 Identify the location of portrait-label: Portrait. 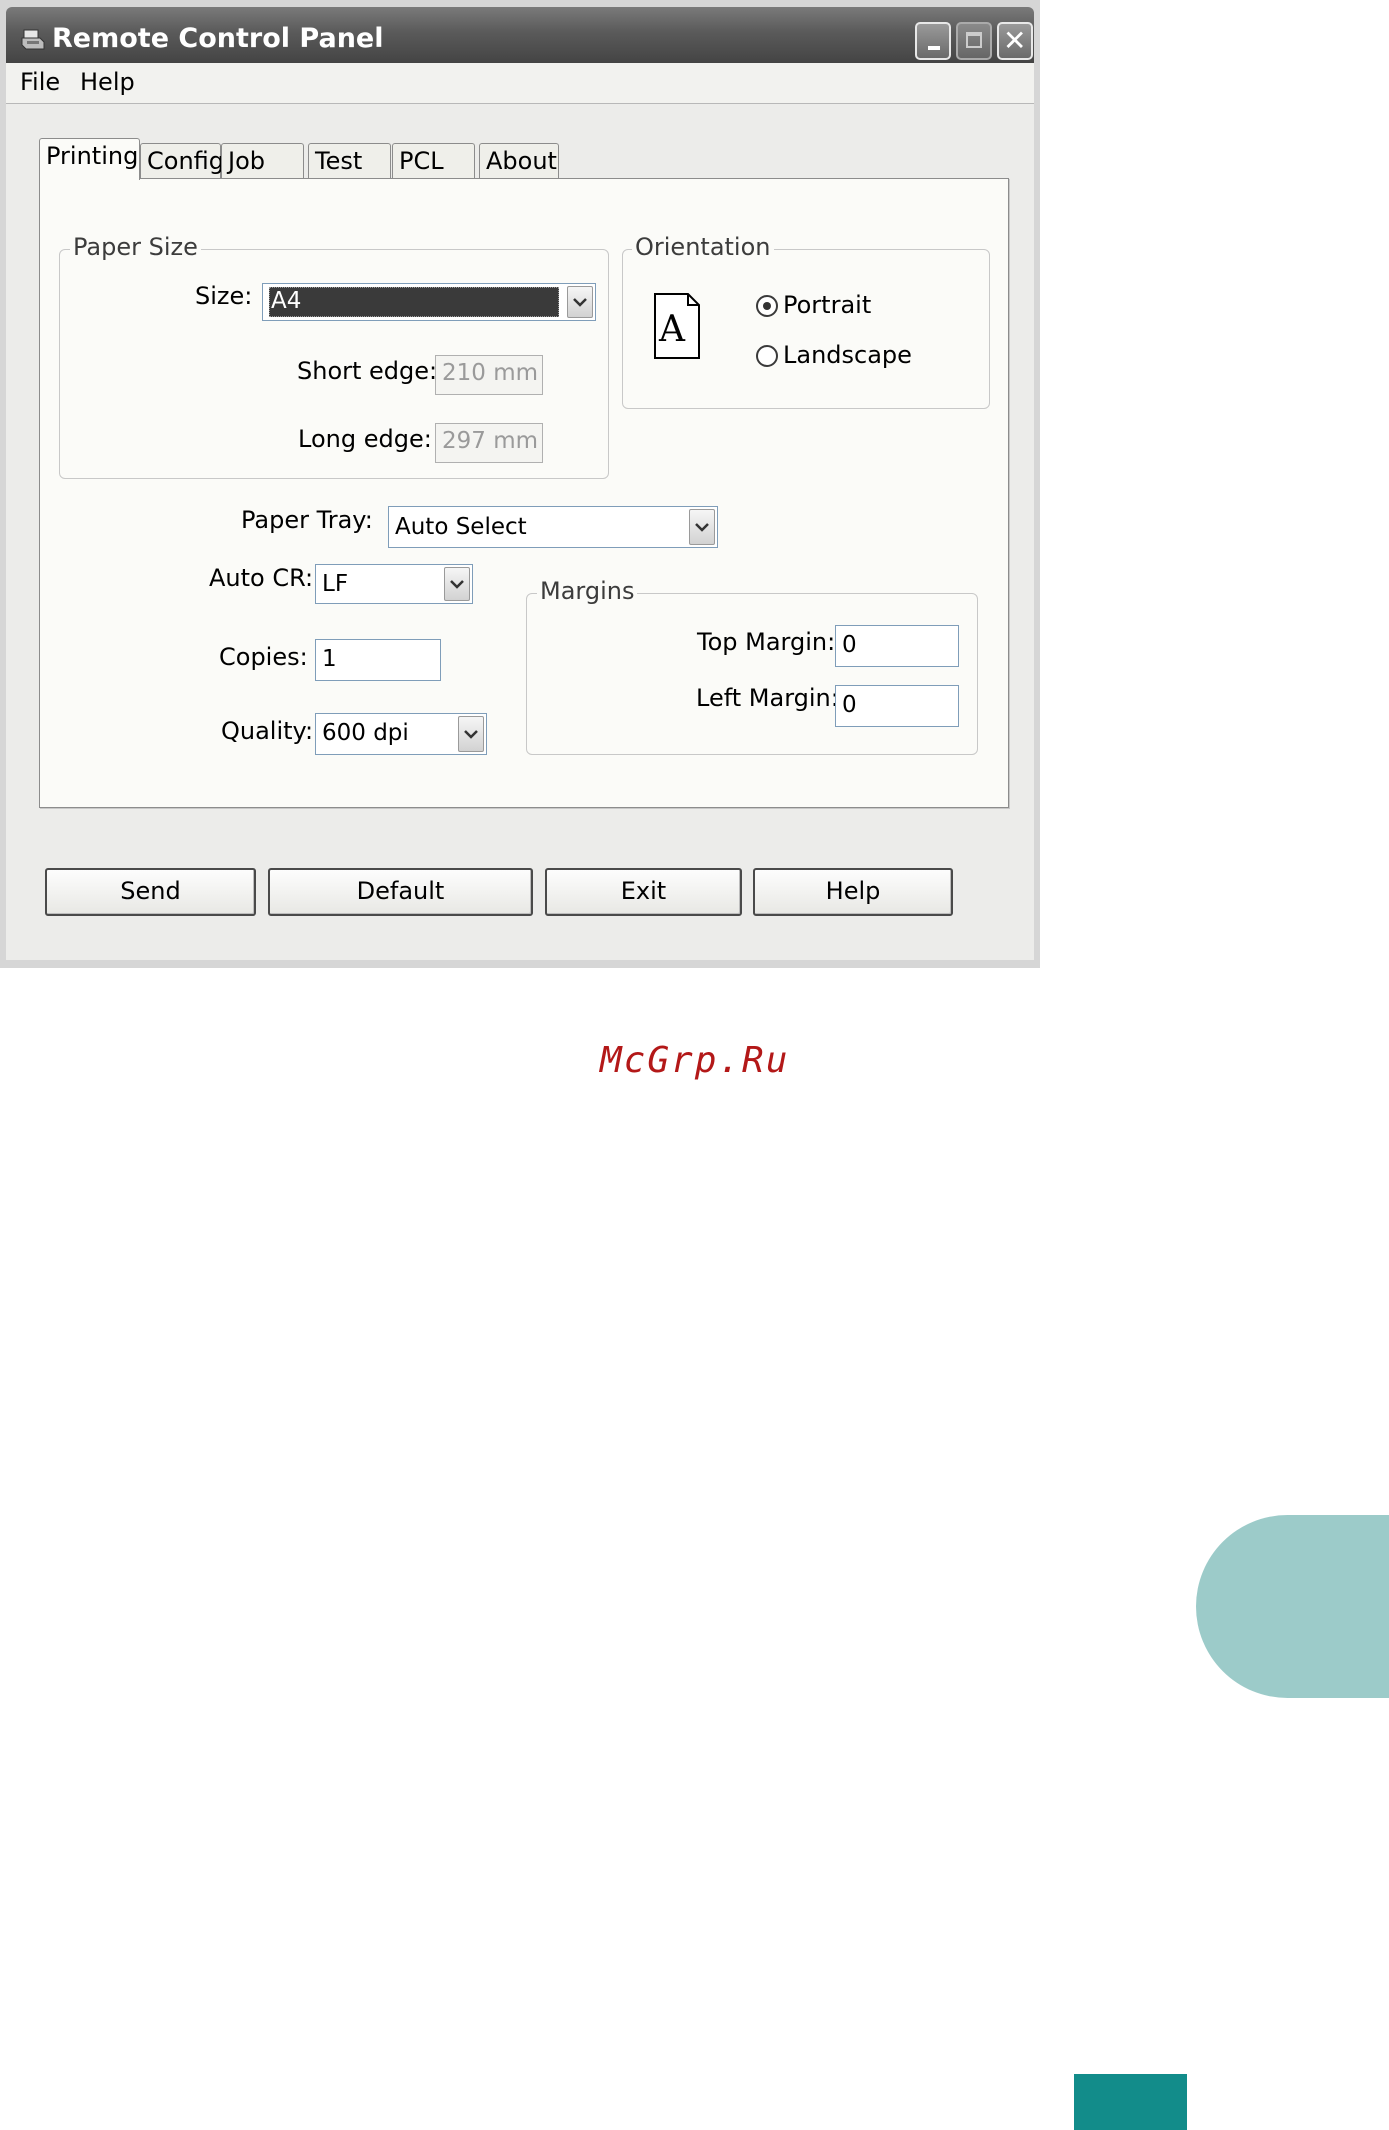
(827, 305).